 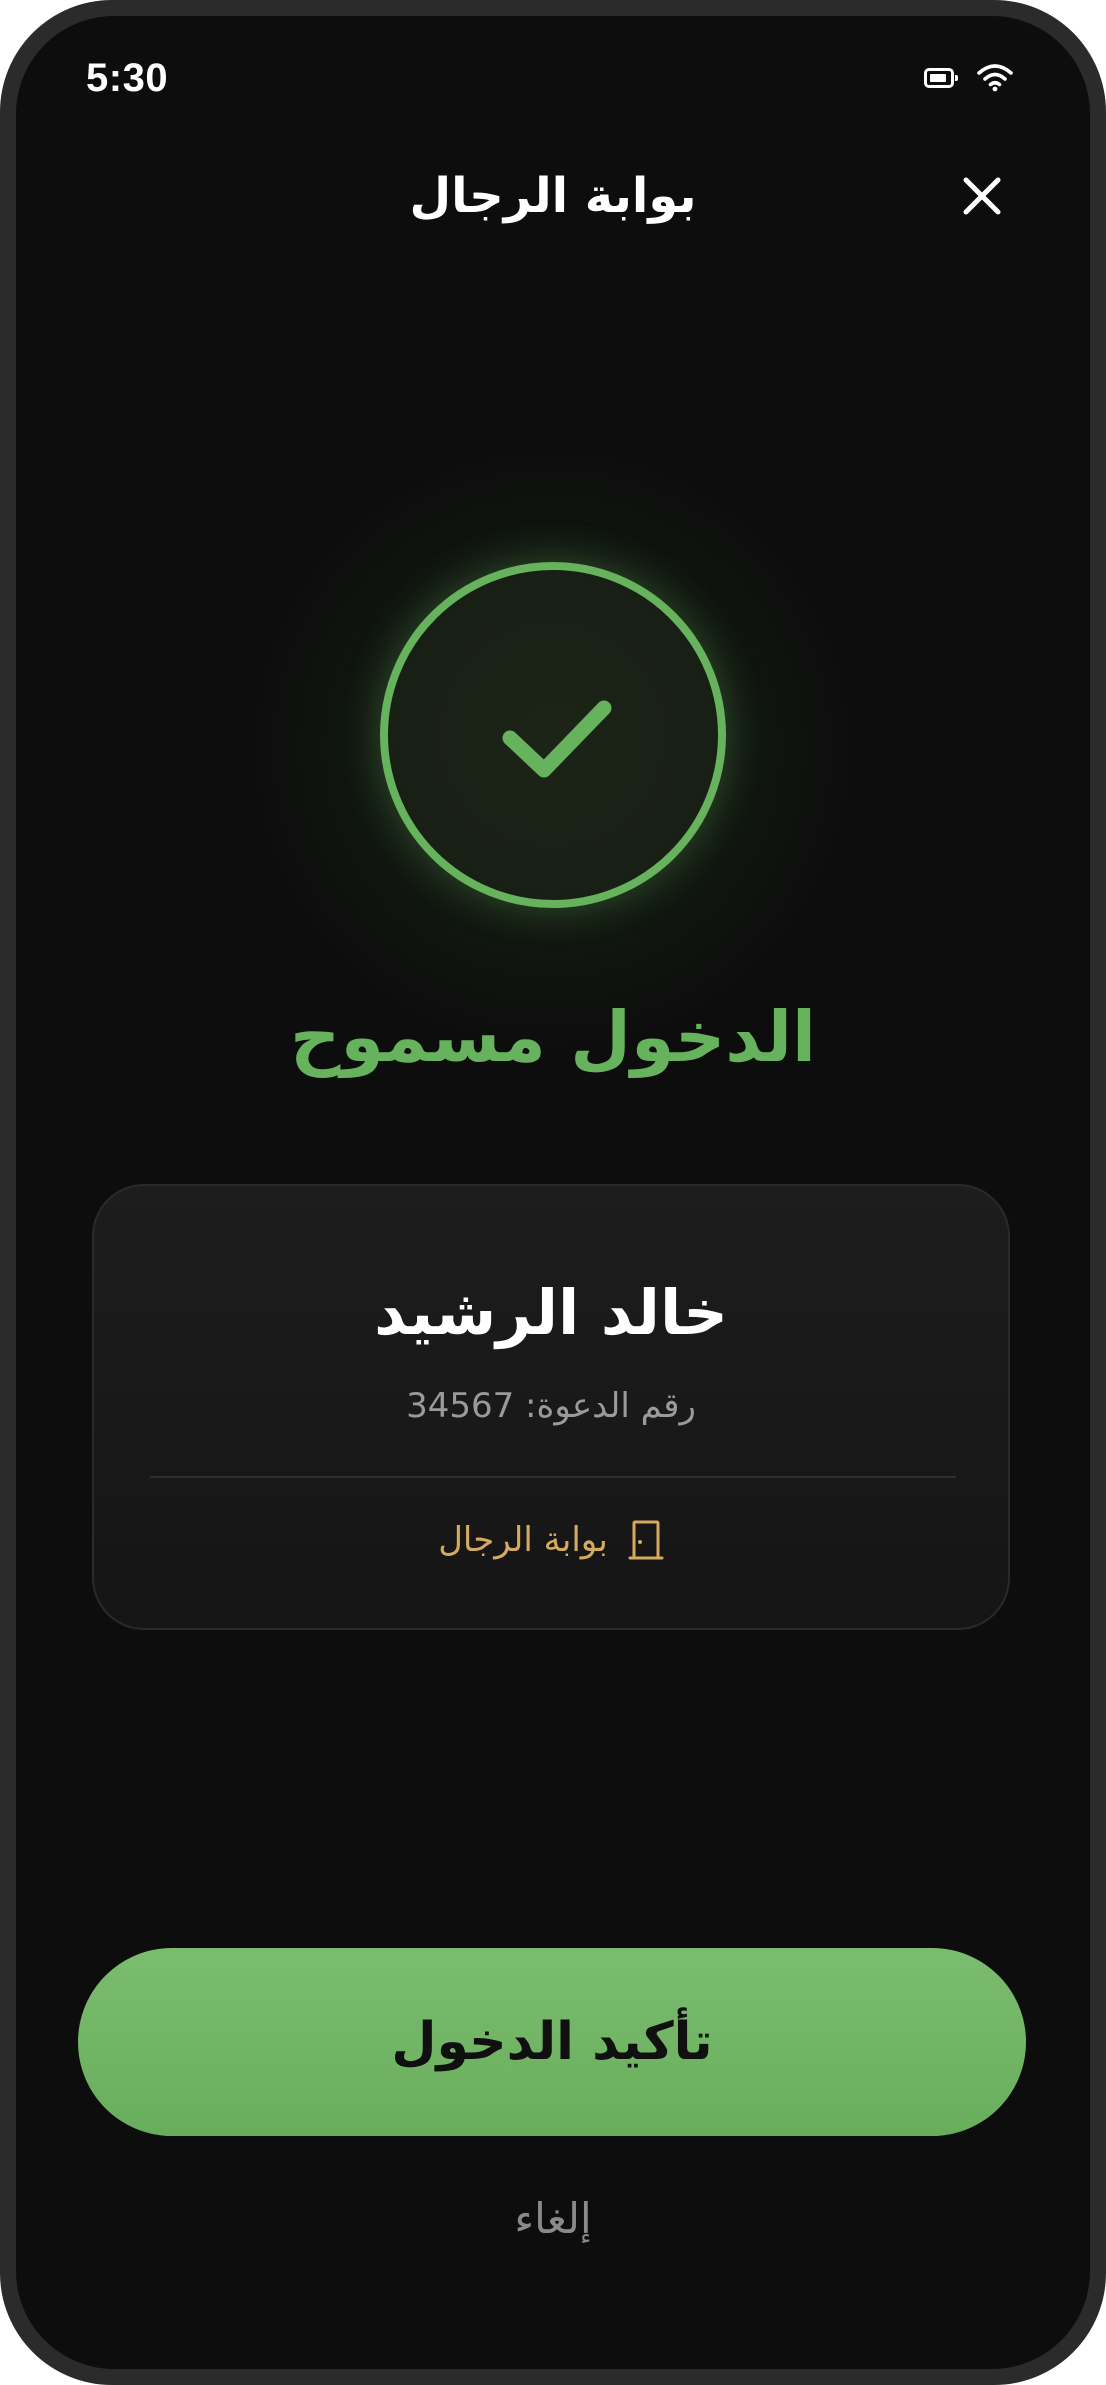 I want to click on invite-number: 34567, so click(x=460, y=1406).